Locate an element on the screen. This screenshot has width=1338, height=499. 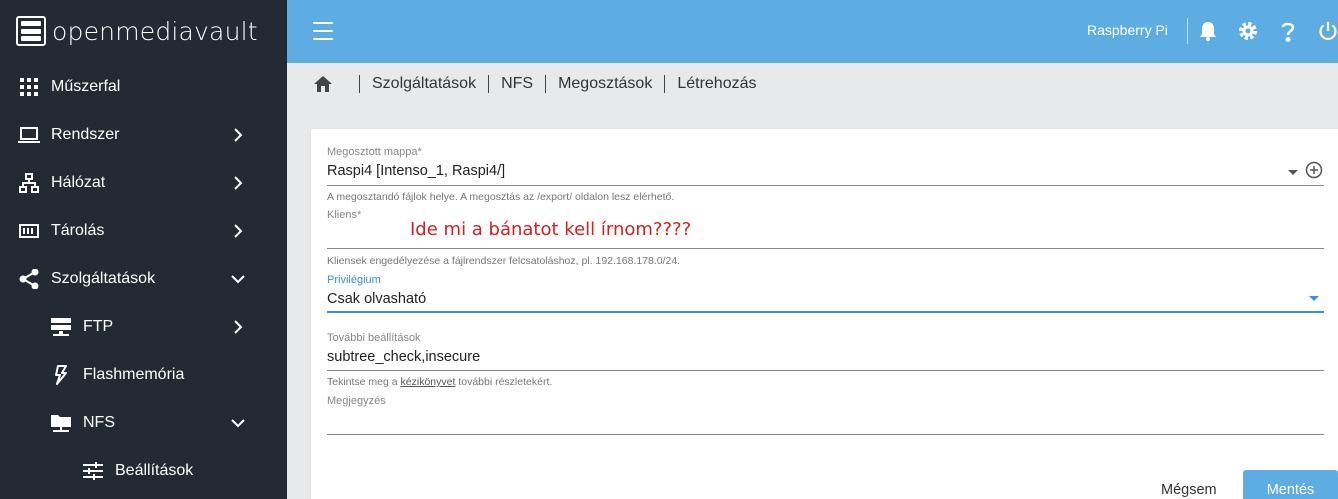
dashboard-grid-icon is located at coordinates (29, 87).